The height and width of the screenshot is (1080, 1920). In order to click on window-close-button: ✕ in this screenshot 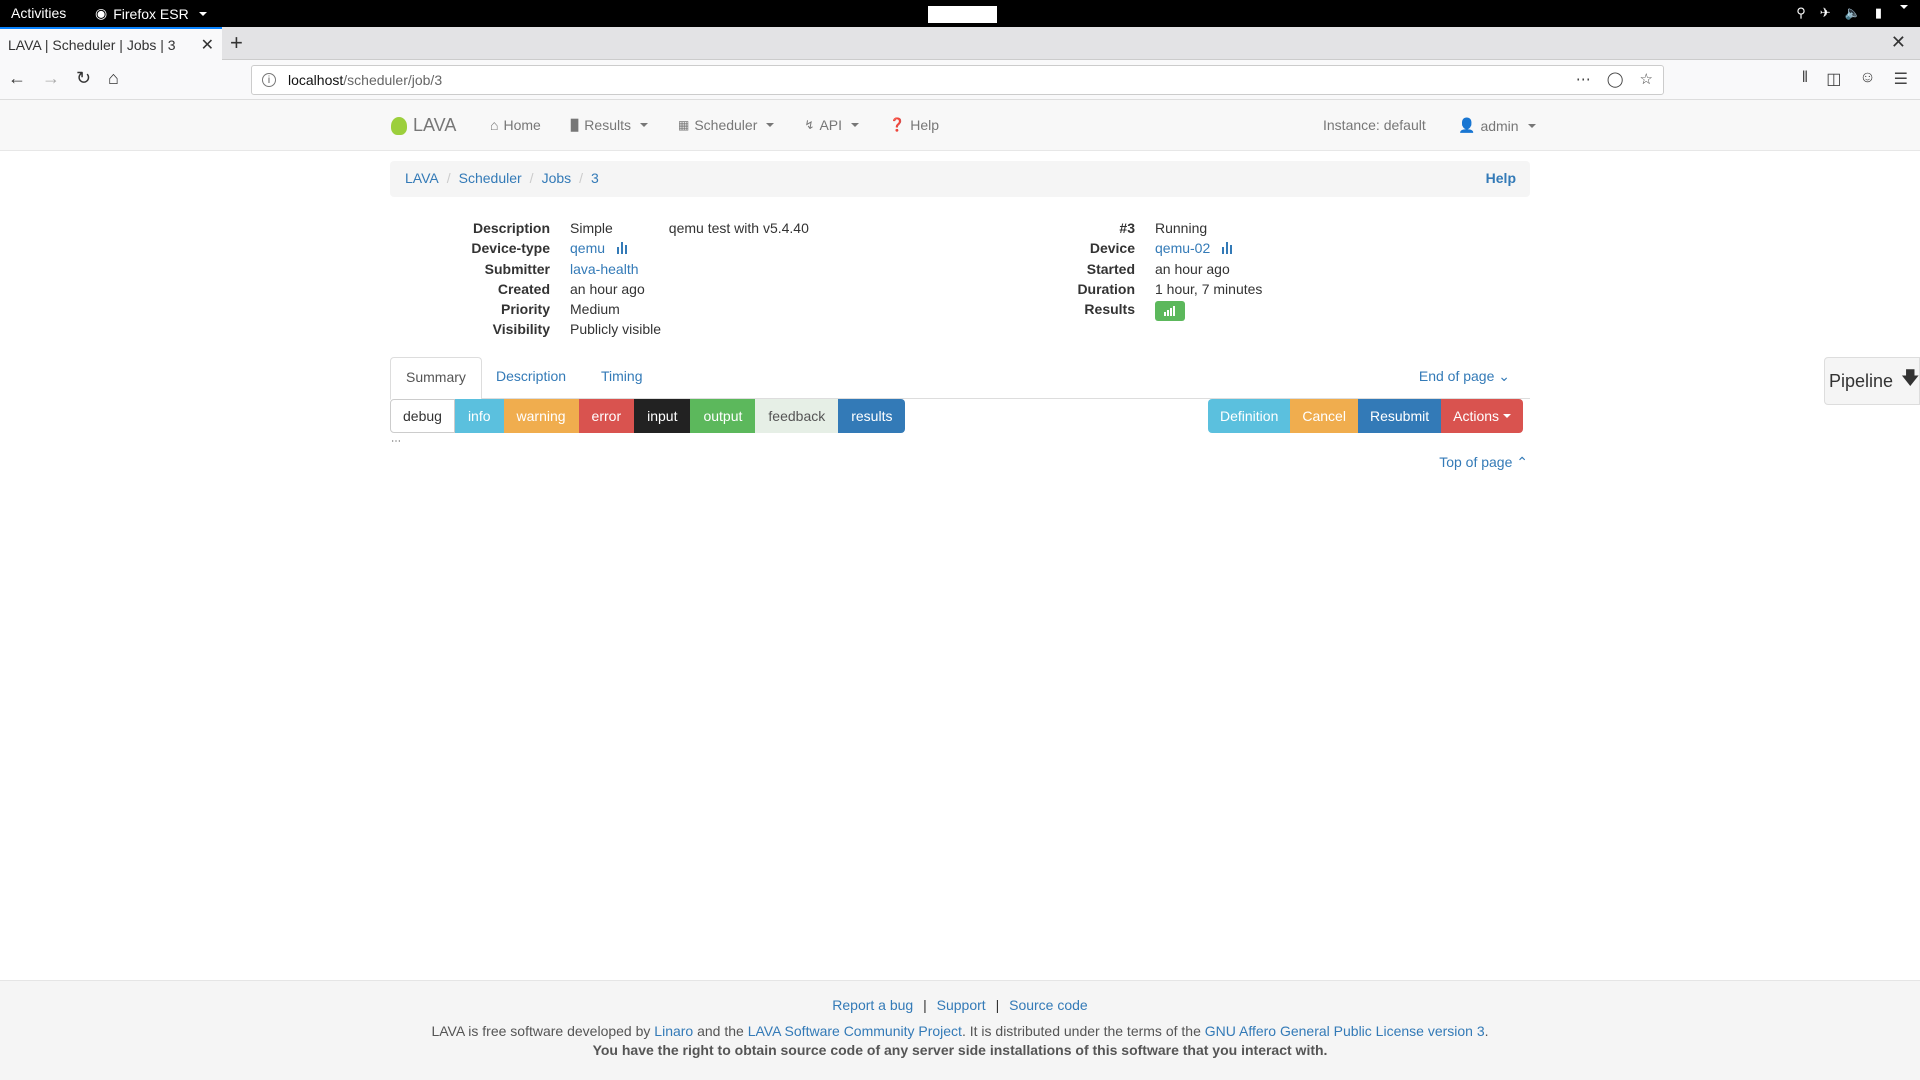, I will do `click(1898, 42)`.